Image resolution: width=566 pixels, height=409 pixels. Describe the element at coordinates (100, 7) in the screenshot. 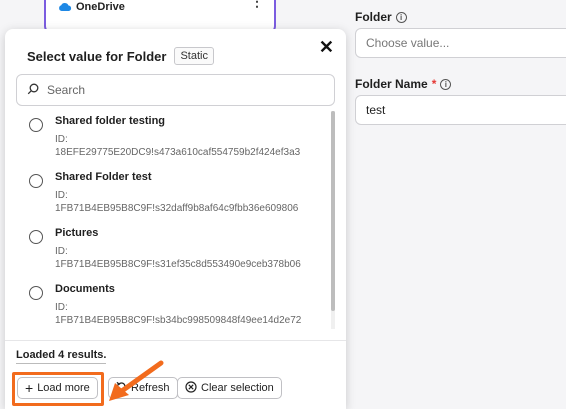

I see `app-name: OneDrive` at that location.